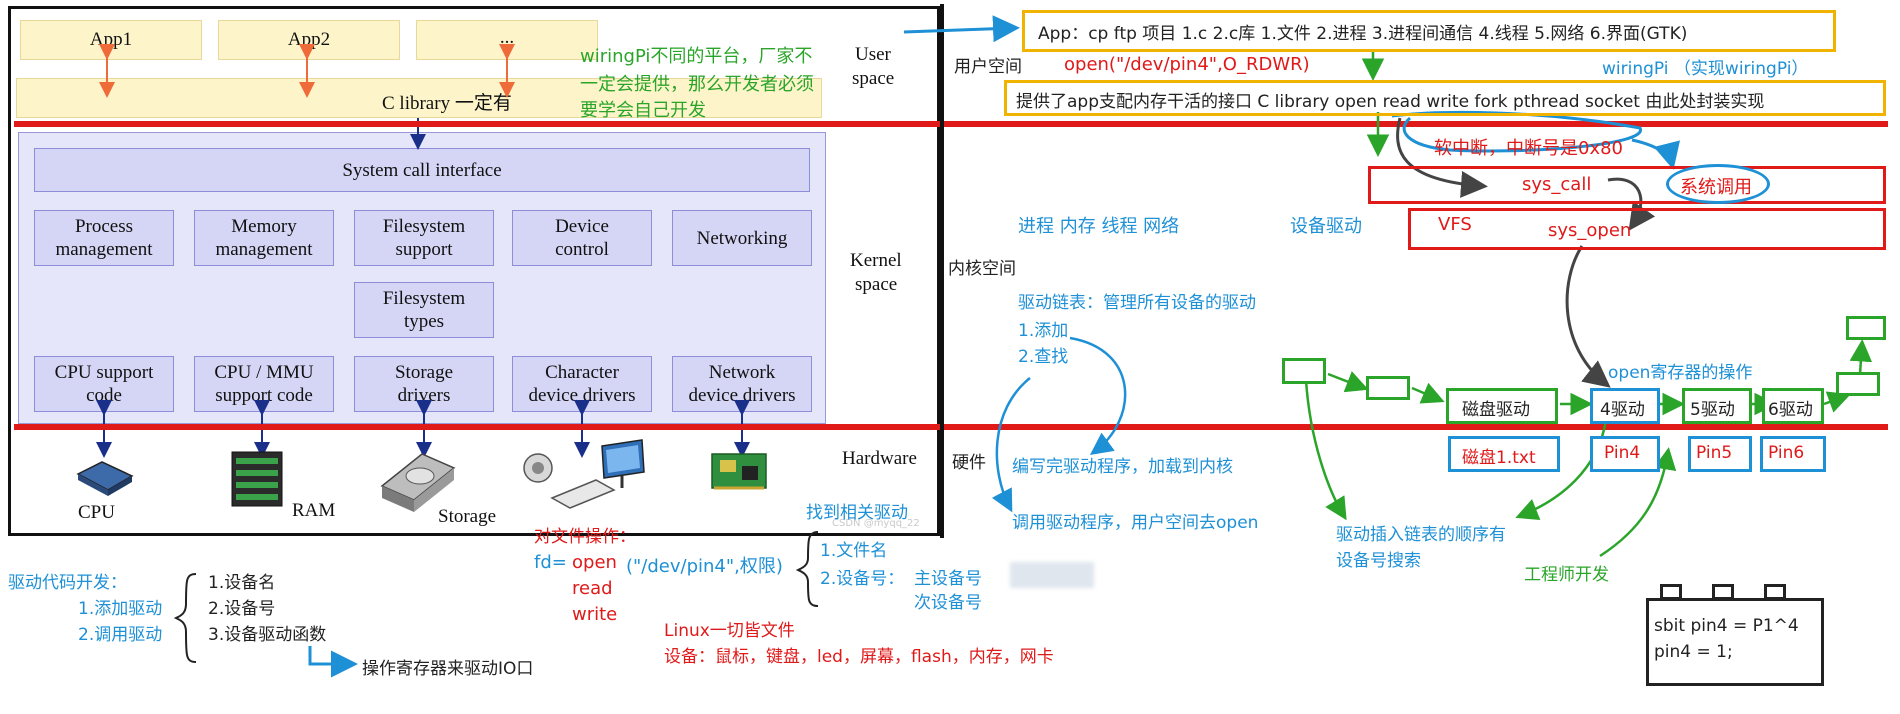 The width and height of the screenshot is (1900, 714). What do you see at coordinates (592, 588) in the screenshot?
I see `file-op-read: read` at bounding box center [592, 588].